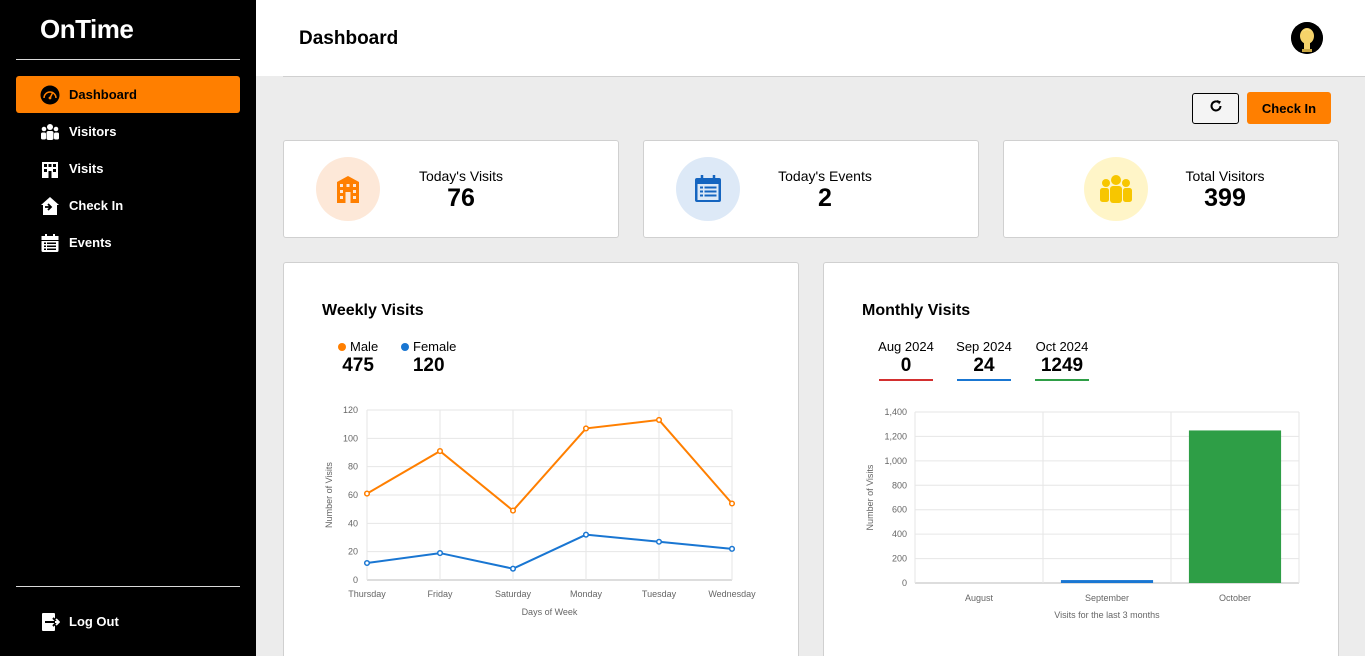  What do you see at coordinates (513, 594) in the screenshot?
I see `x-tick-label: Saturday` at bounding box center [513, 594].